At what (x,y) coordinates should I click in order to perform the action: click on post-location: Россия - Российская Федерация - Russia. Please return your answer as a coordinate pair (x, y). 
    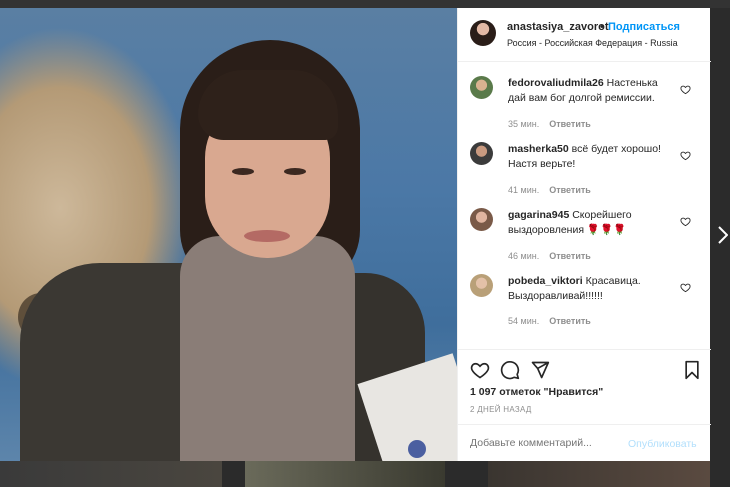
    Looking at the image, I should click on (592, 43).